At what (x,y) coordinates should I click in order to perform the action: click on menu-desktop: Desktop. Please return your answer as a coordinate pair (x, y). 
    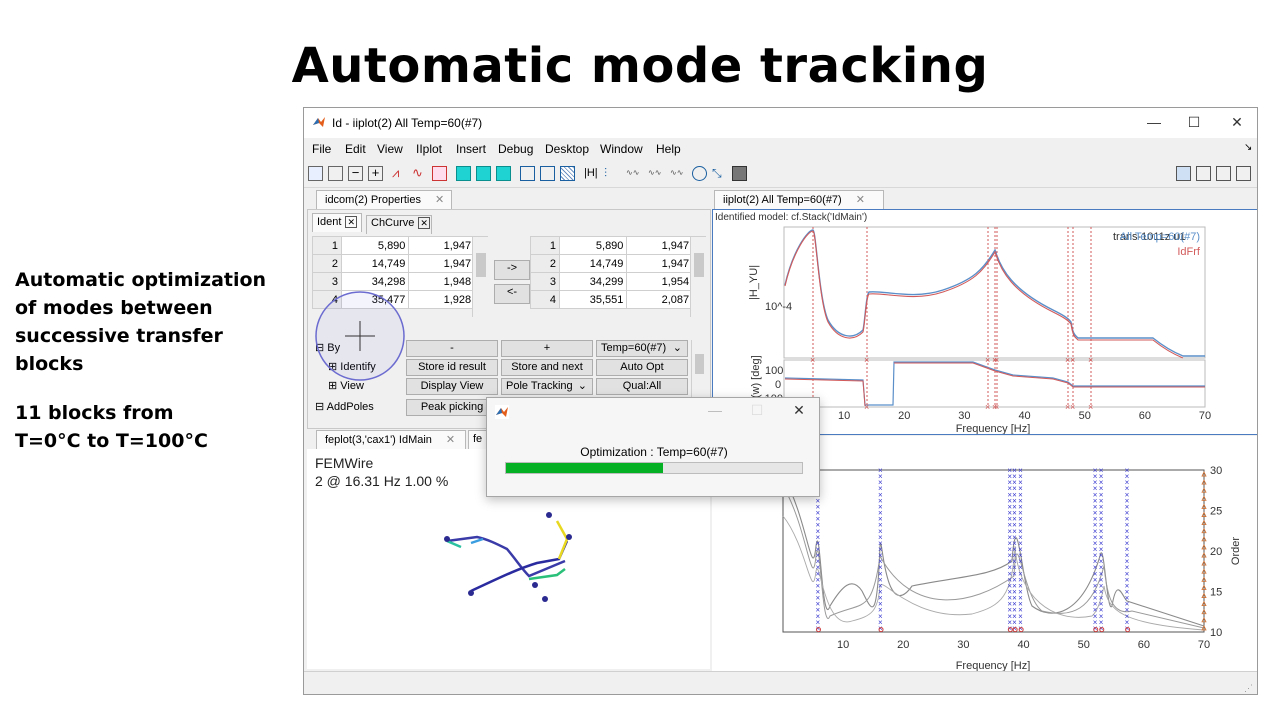
    Looking at the image, I should click on (567, 149).